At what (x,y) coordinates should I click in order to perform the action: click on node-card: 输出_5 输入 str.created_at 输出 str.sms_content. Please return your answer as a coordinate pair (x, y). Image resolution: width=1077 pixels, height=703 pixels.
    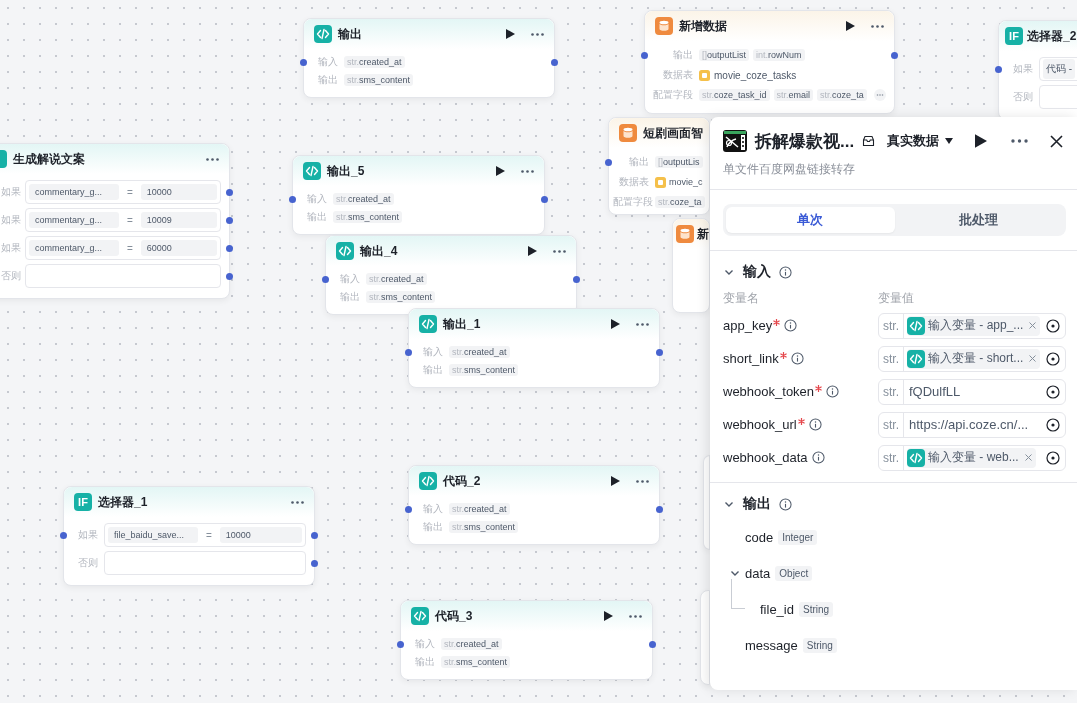
    Looking at the image, I should click on (418, 195).